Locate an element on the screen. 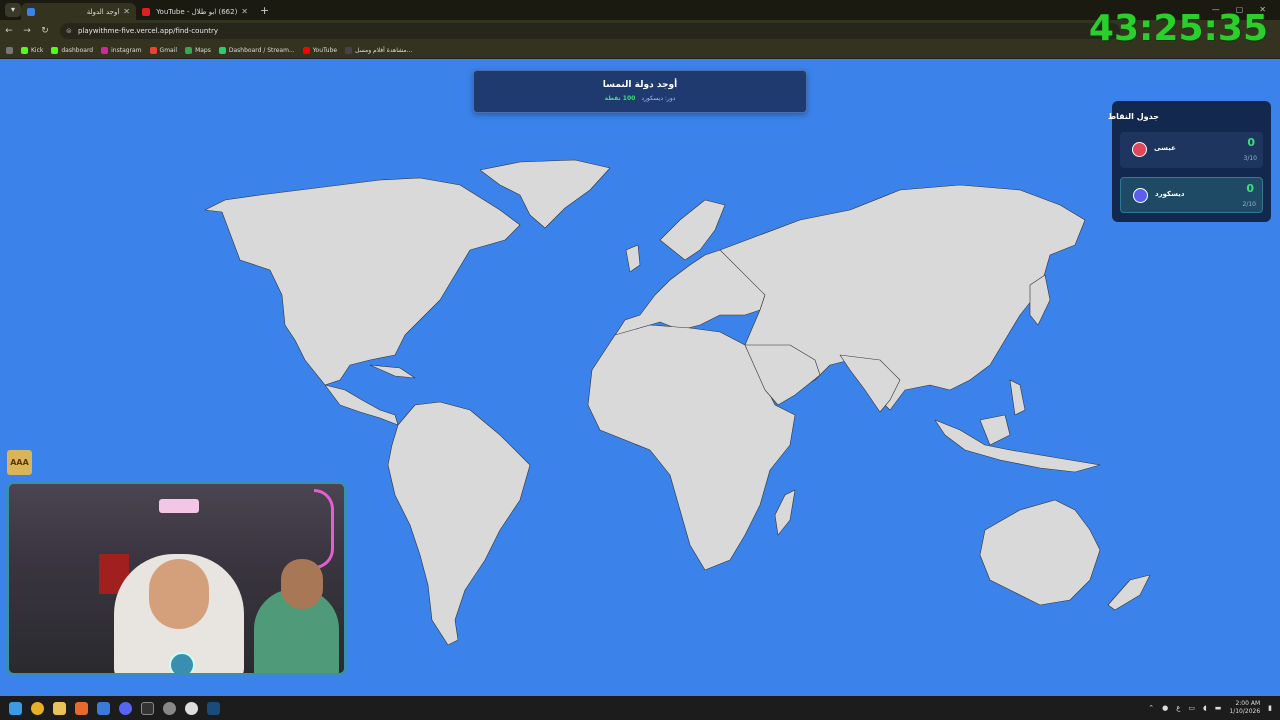 Image resolution: width=1280 pixels, height=720 pixels. gmail-icon is located at coordinates (153, 50).